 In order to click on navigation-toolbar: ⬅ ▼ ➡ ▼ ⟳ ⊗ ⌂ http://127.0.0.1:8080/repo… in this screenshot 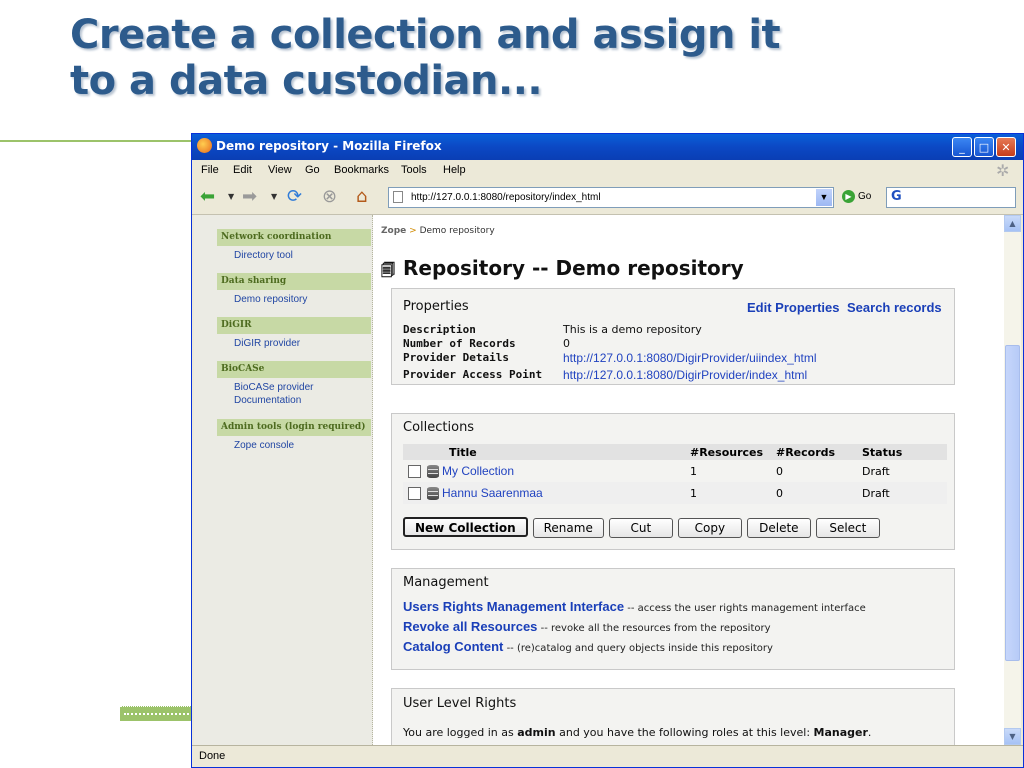, I will do `click(607, 197)`.